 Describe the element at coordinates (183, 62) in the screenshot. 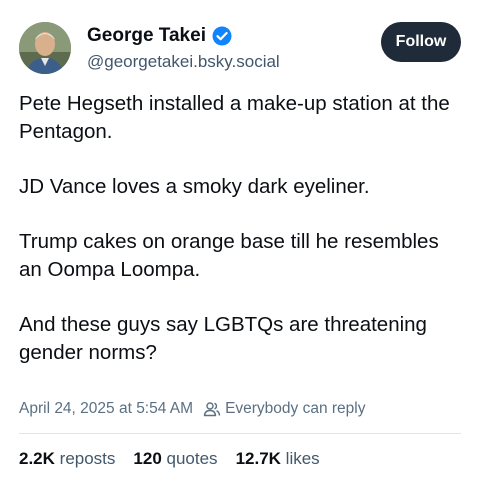

I see `author-handle: @georgetakei.bsky.social` at that location.